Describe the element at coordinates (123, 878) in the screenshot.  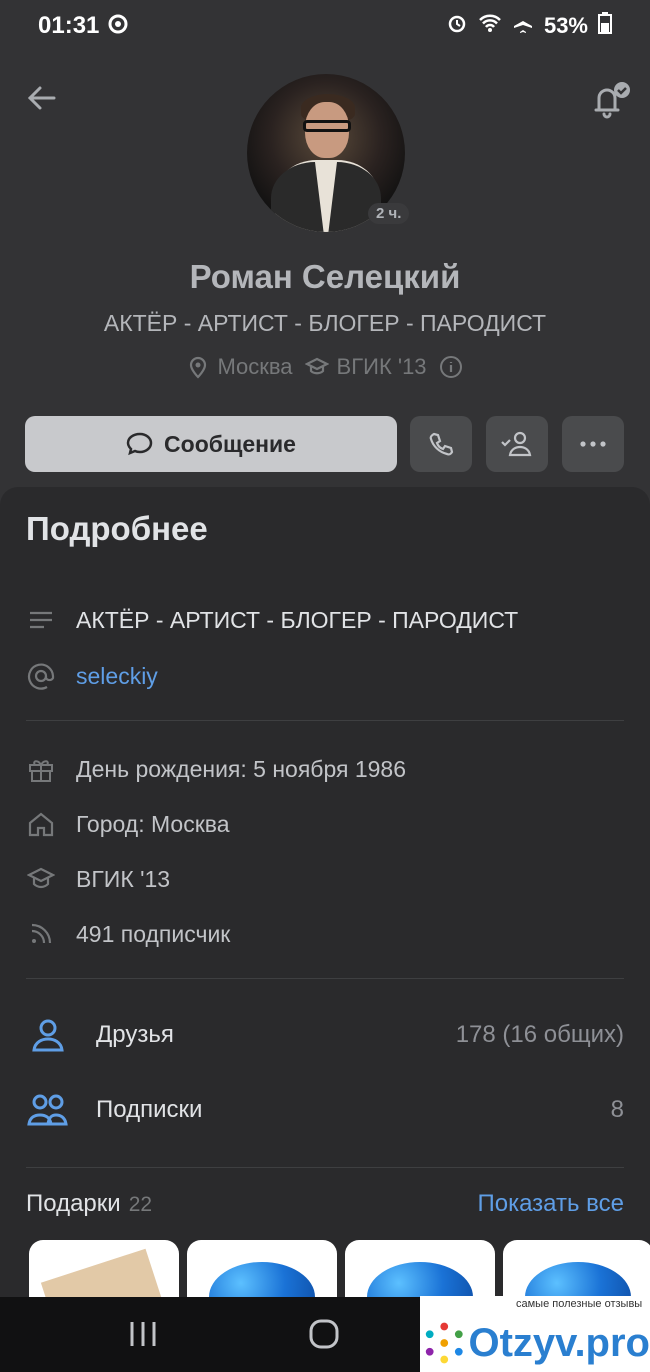
I see `detail-education-text: ВГИК '13` at that location.